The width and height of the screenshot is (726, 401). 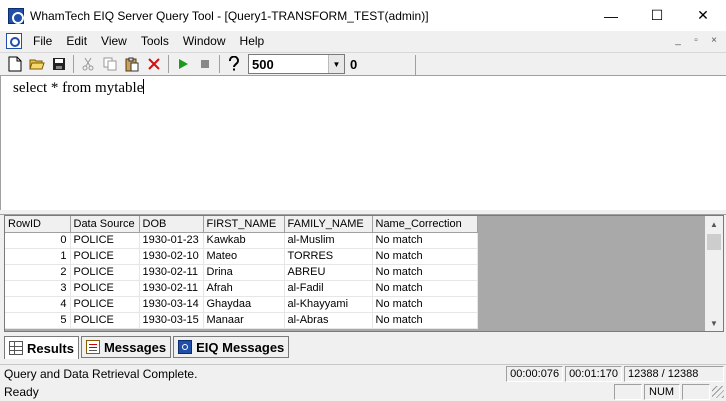 I want to click on cell-family-name: TORRES, so click(x=328, y=256).